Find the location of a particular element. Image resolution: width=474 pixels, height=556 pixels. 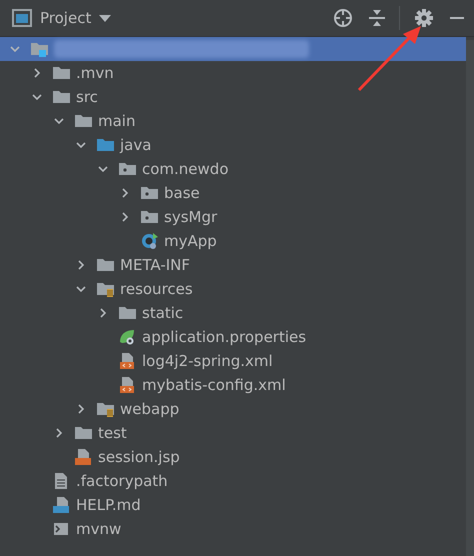

markdown-file-icon is located at coordinates (61, 505).